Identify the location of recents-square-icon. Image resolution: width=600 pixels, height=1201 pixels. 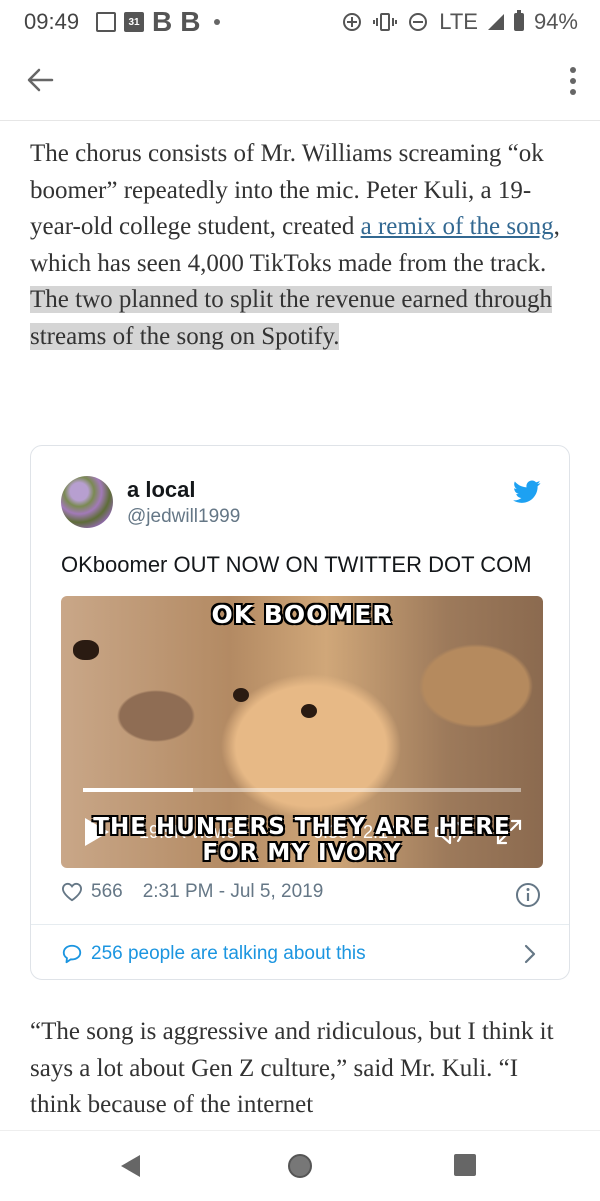
(465, 1165).